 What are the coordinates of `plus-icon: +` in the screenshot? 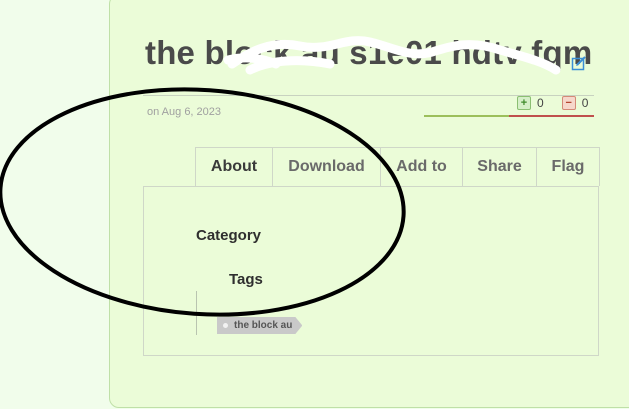 It's located at (524, 102).